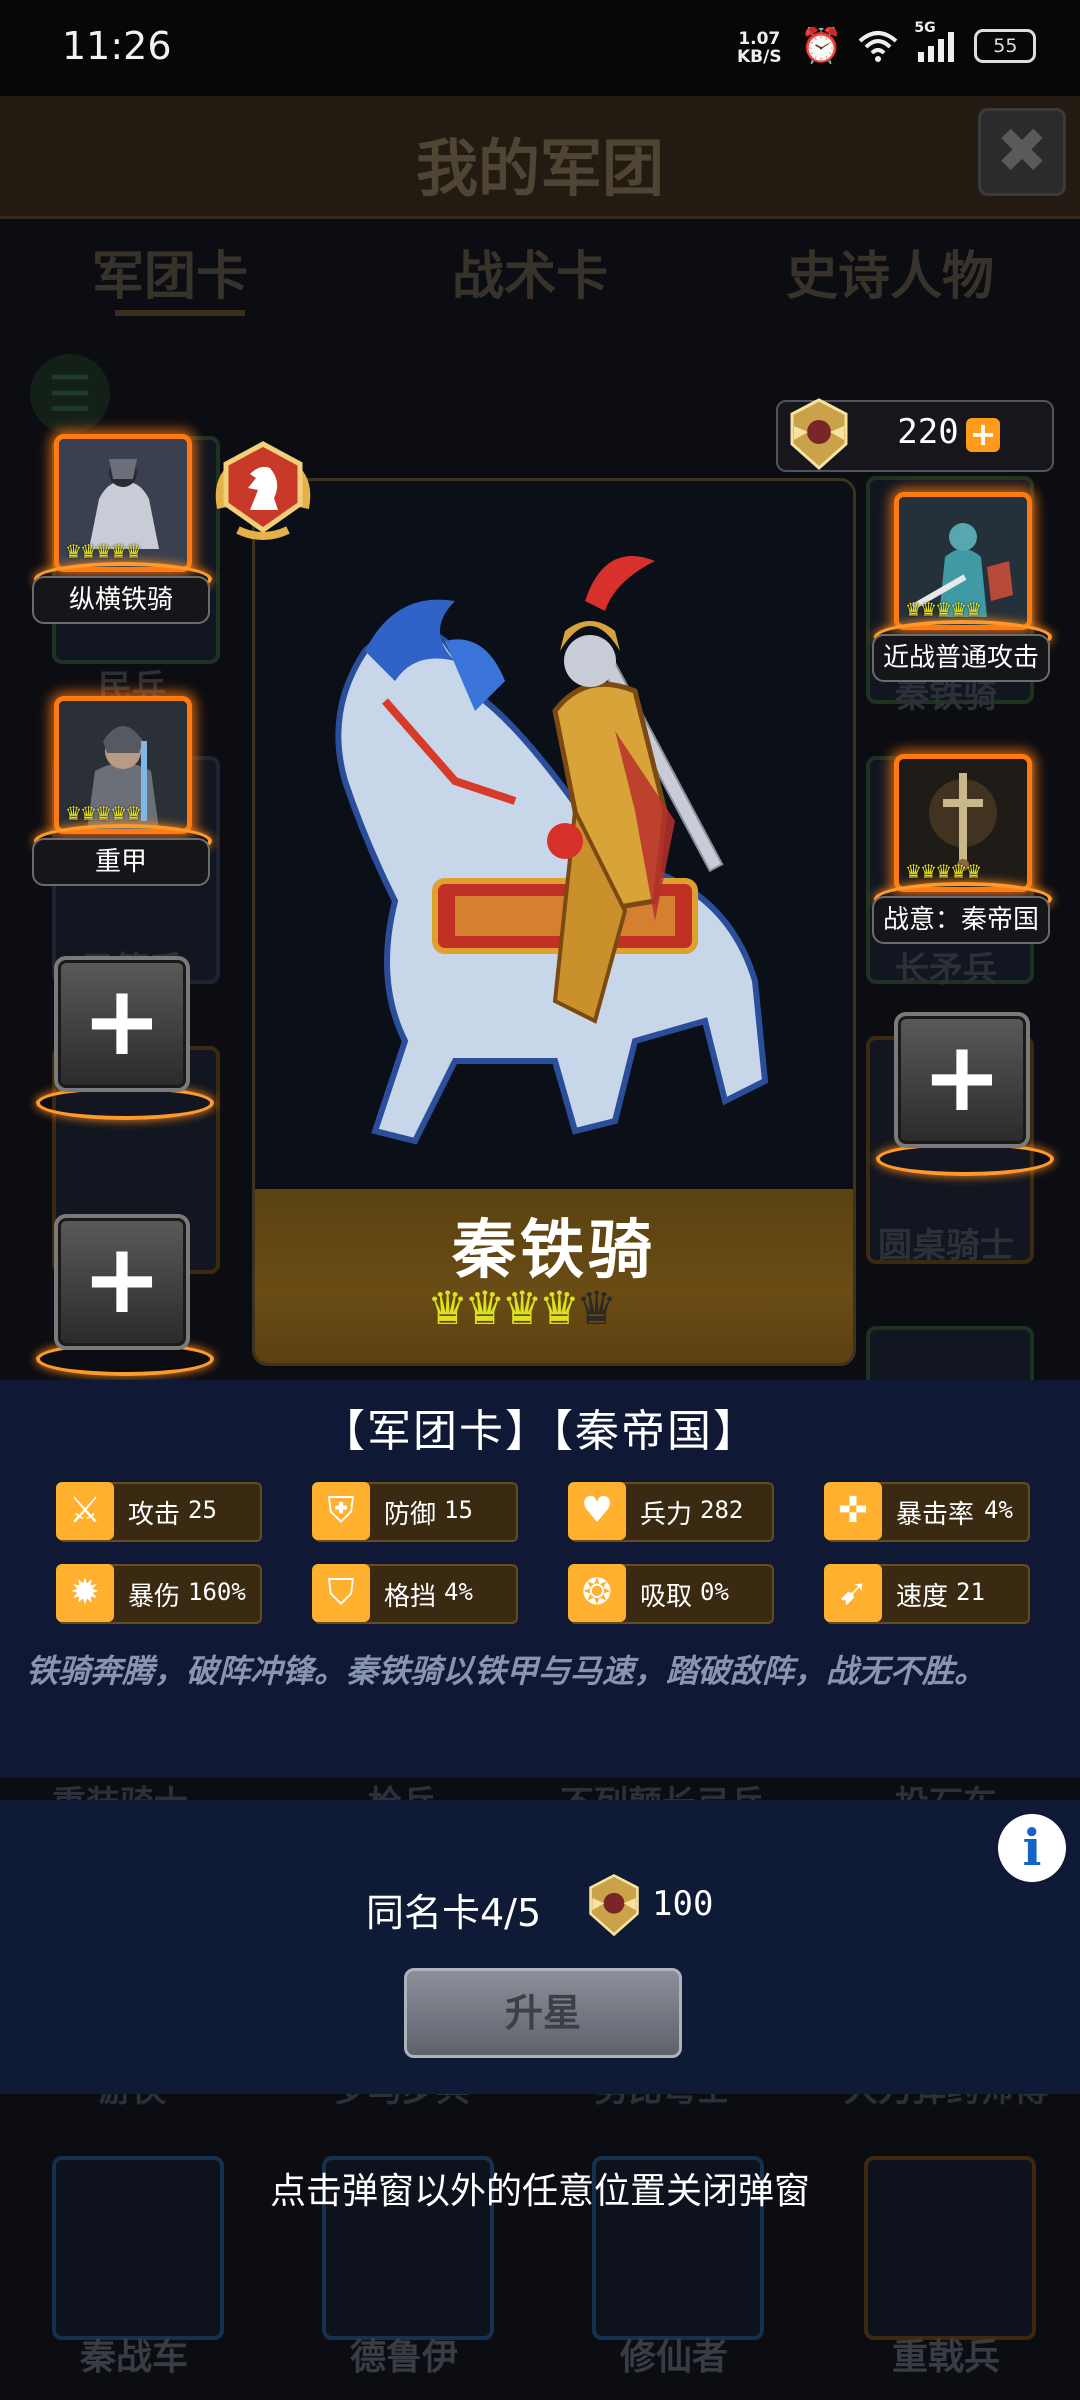  I want to click on bg-tabs: 军团卡 战术卡 史诗人物, so click(540, 281).